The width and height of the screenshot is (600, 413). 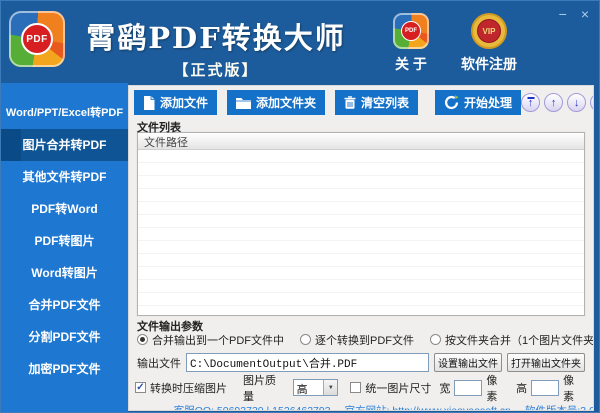 What do you see at coordinates (216, 38) in the screenshot?
I see `app-title: 霄鹞PDF转换大师` at bounding box center [216, 38].